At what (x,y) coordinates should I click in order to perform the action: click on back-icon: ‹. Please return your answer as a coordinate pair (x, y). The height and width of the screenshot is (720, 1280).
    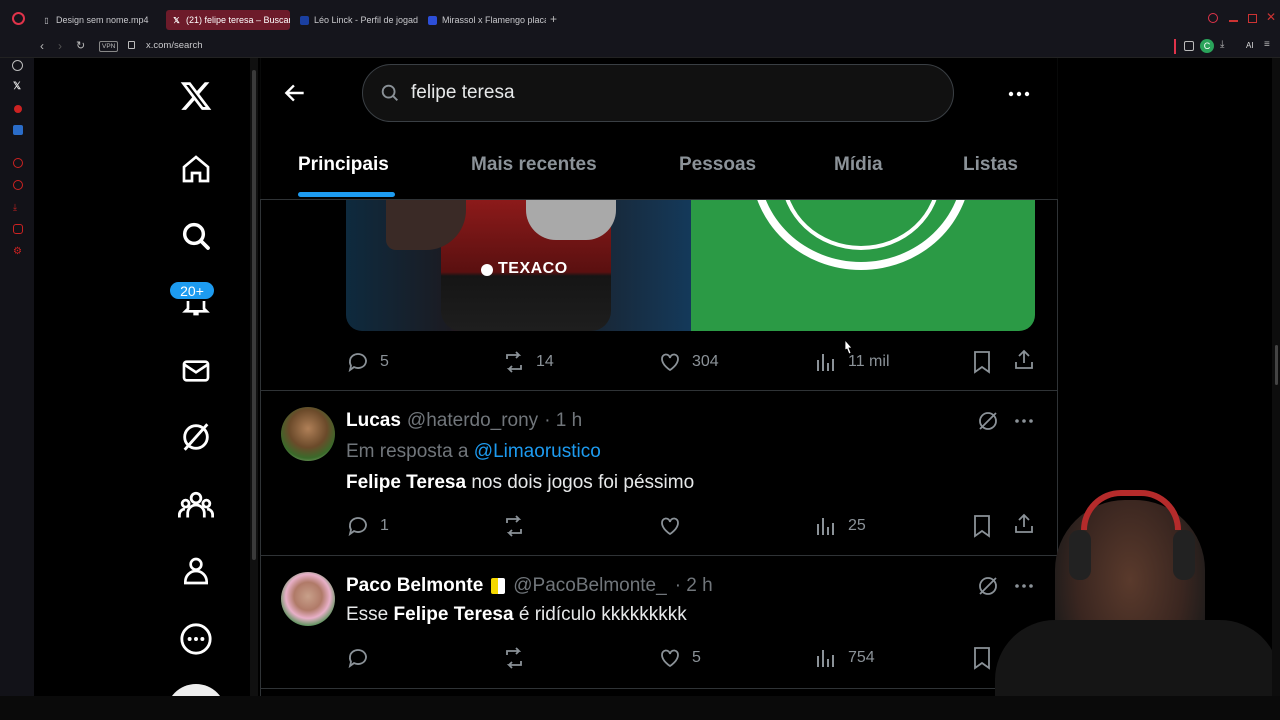
    Looking at the image, I should click on (42, 46).